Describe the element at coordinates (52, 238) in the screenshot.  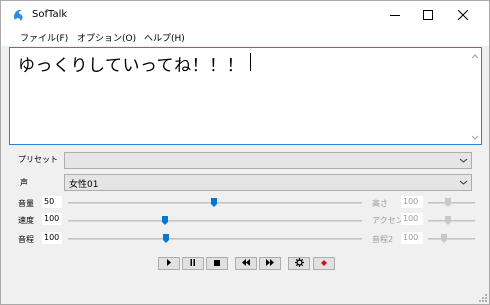
I see `pitch-value: 100` at that location.